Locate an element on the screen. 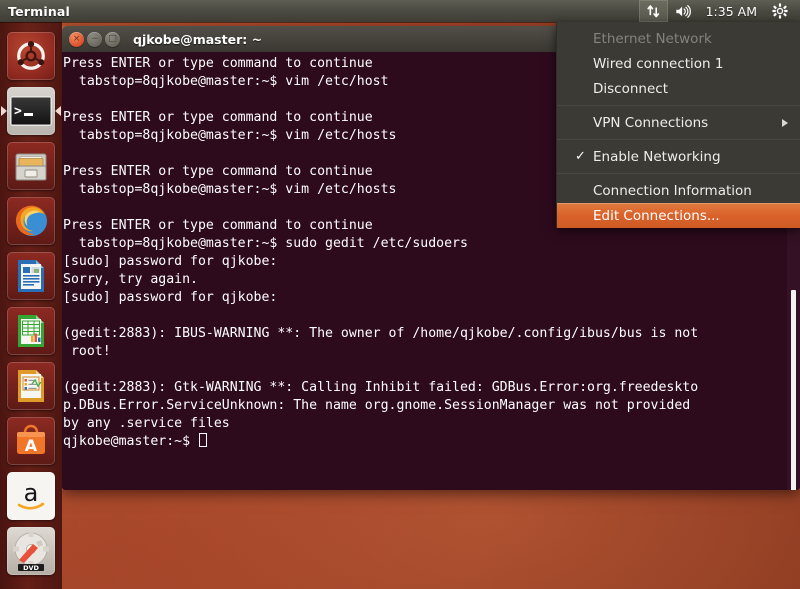 The image size is (800, 589). launcher-item-libreoffice-impress is located at coordinates (31, 386).